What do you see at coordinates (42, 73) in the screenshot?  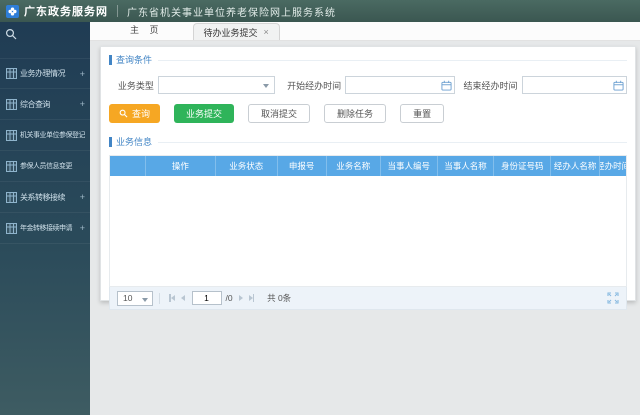 I see `sidebar-item-label: 业务办理情况` at bounding box center [42, 73].